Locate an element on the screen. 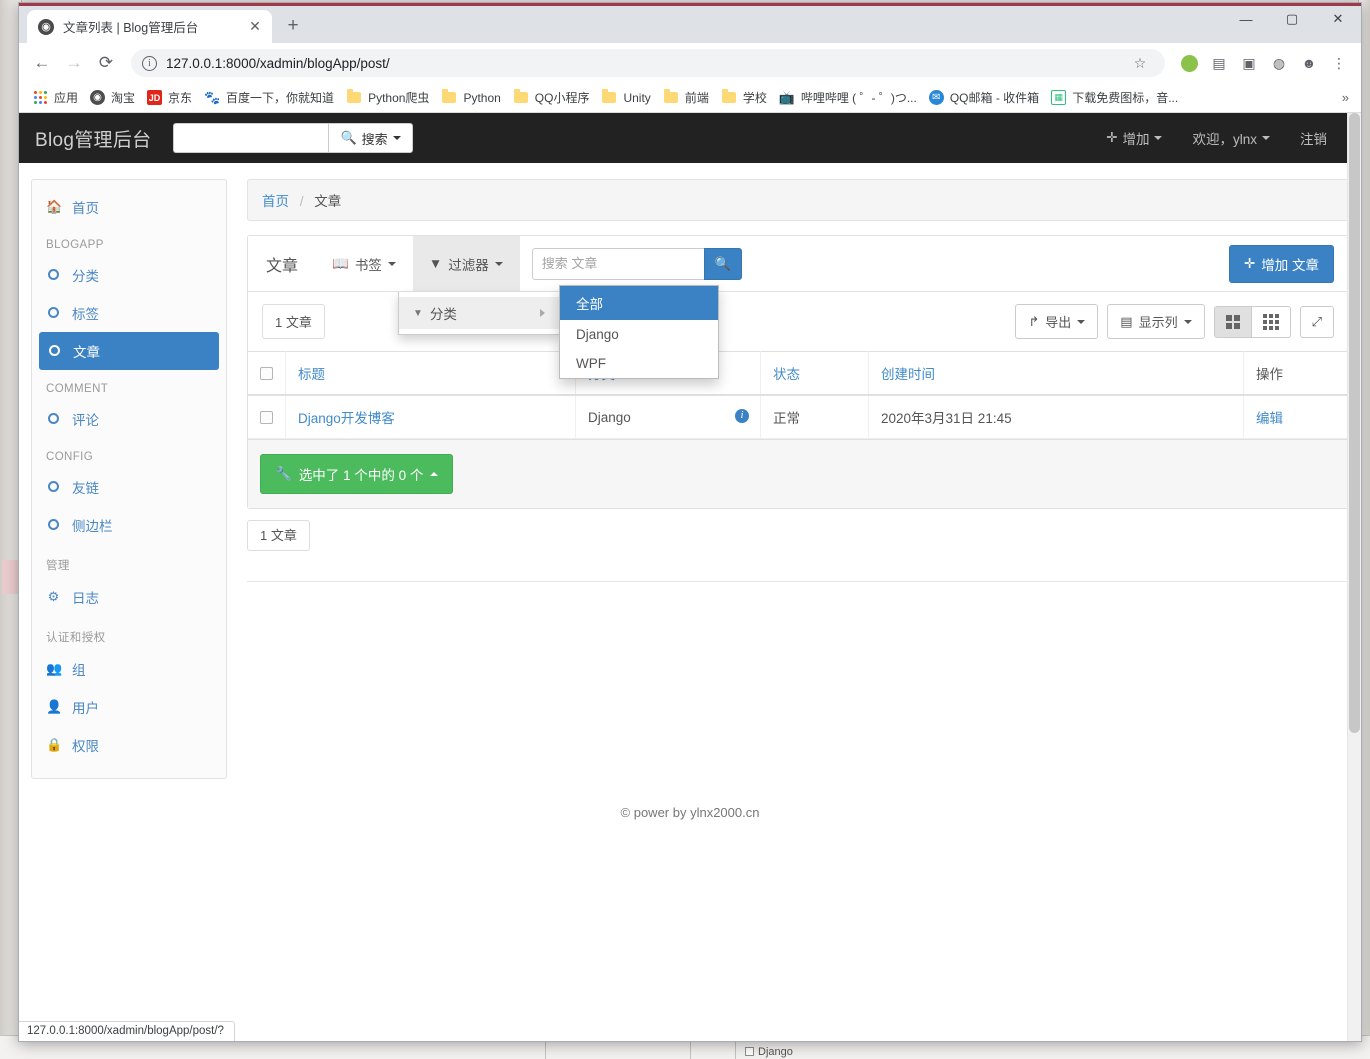 Image resolution: width=1370 pixels, height=1059 pixels. page-scrollbar is located at coordinates (1354, 577).